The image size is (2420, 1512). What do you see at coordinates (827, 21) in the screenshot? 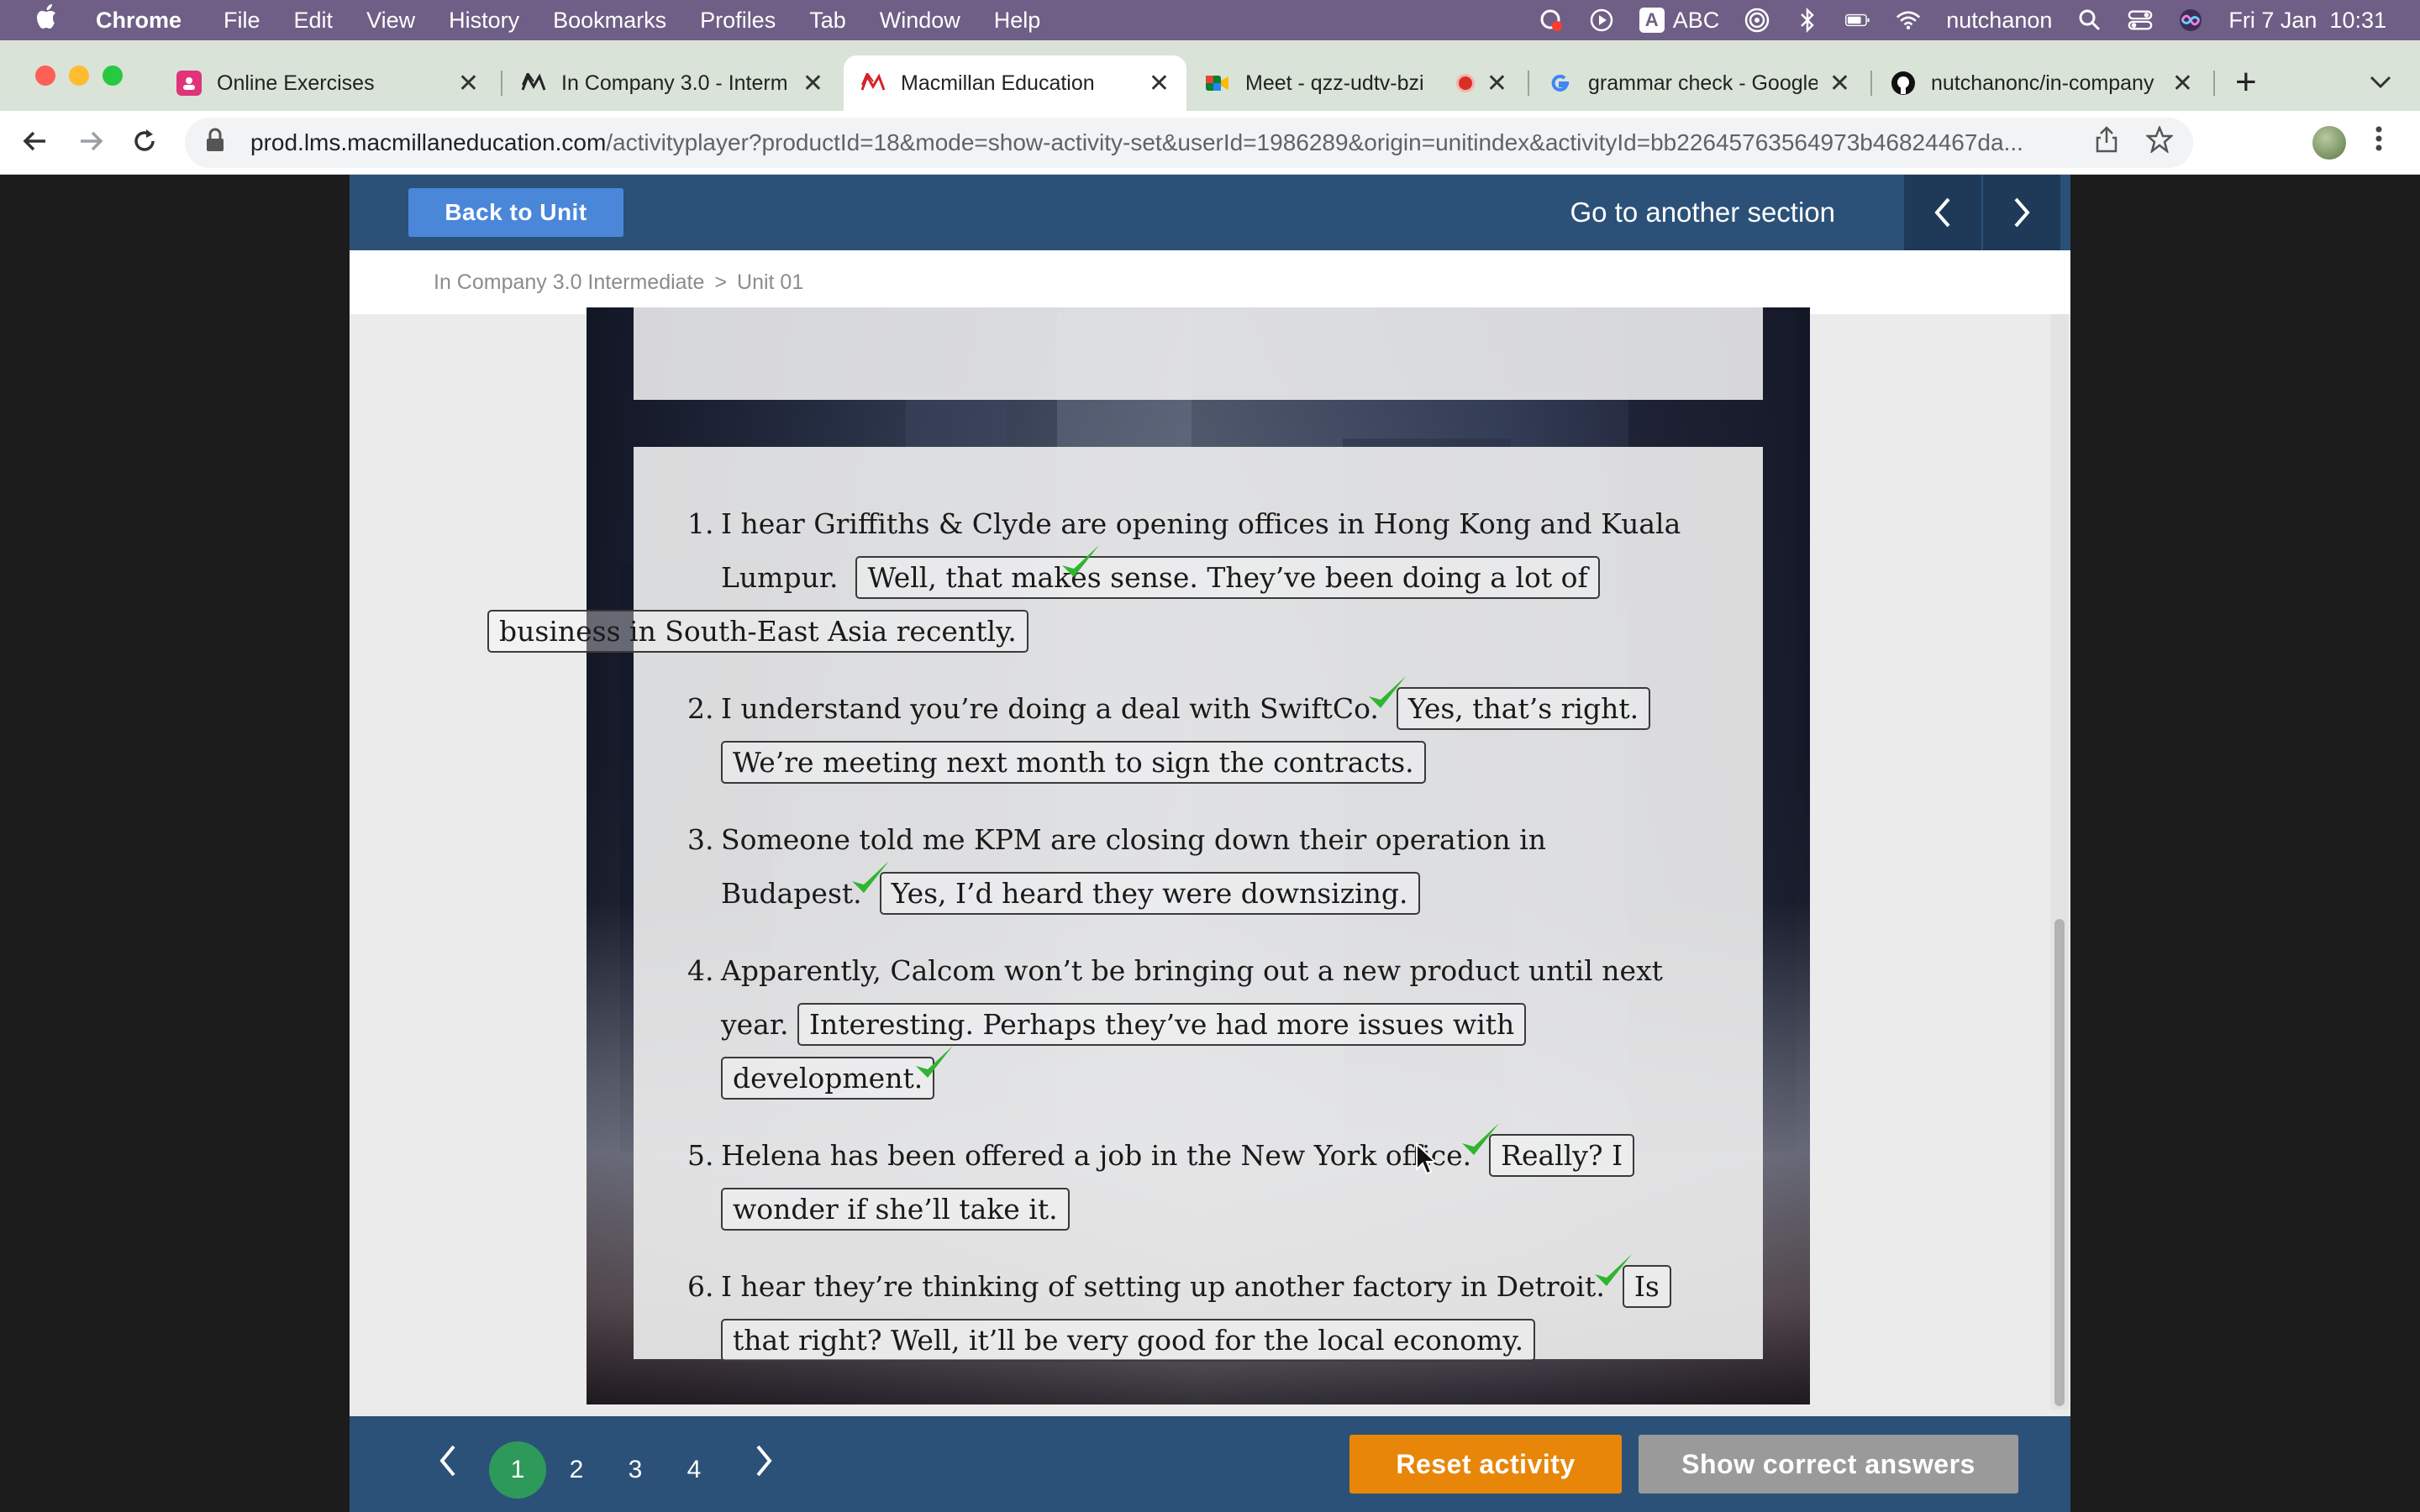
I see `menu-tab: Tab` at bounding box center [827, 21].